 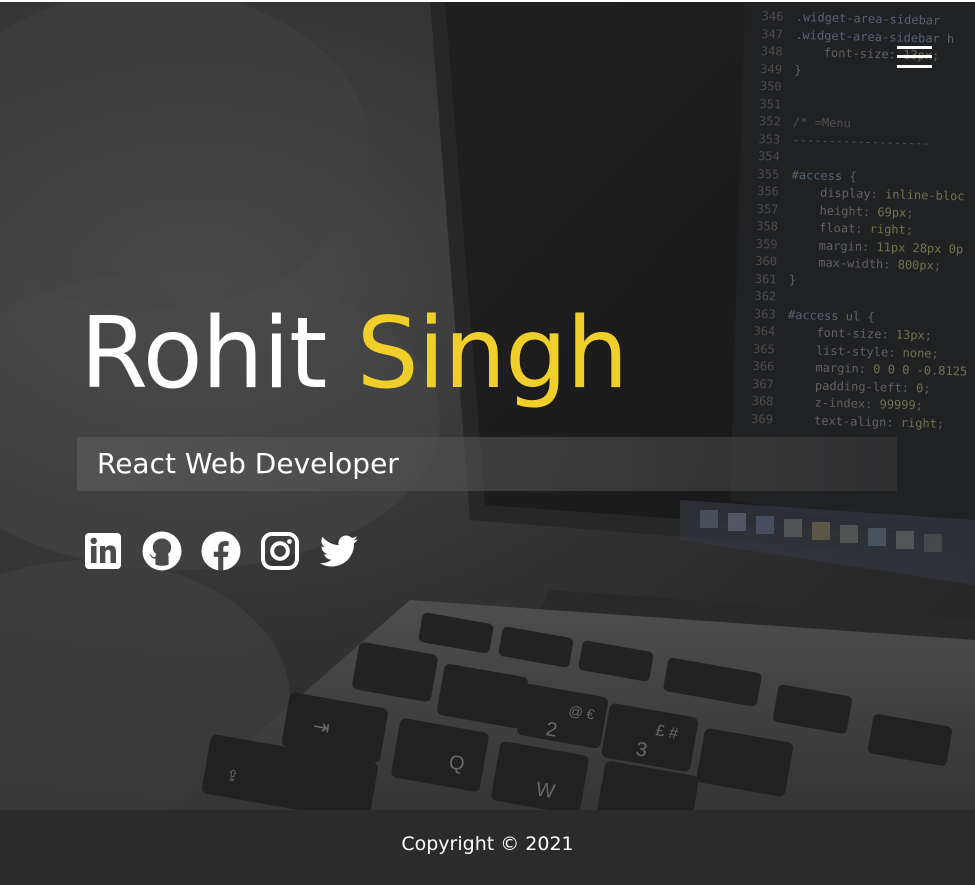 I want to click on hero-name: Rohit Singh, so click(x=354, y=354).